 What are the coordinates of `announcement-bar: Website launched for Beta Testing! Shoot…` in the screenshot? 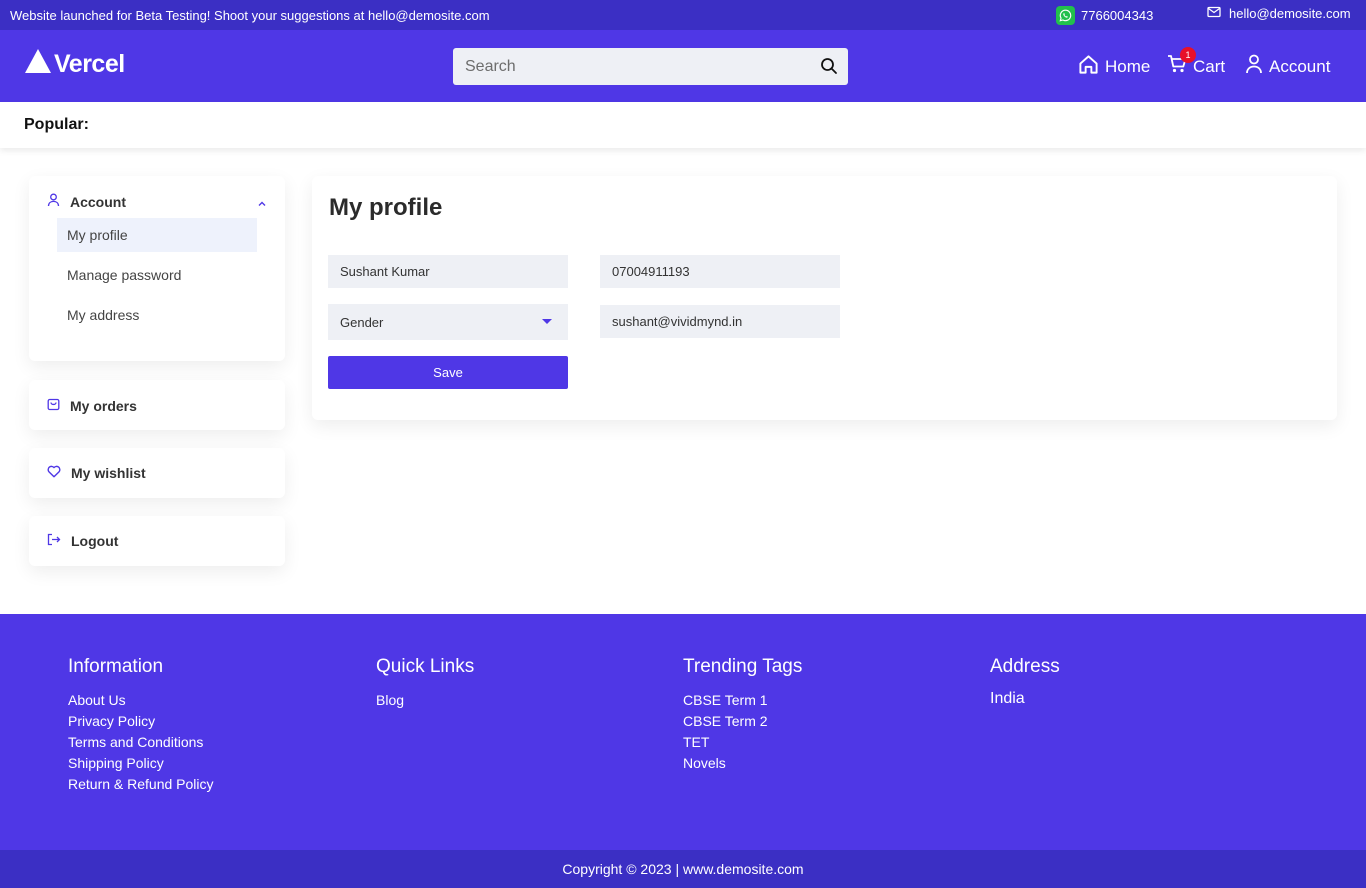 It's located at (683, 15).